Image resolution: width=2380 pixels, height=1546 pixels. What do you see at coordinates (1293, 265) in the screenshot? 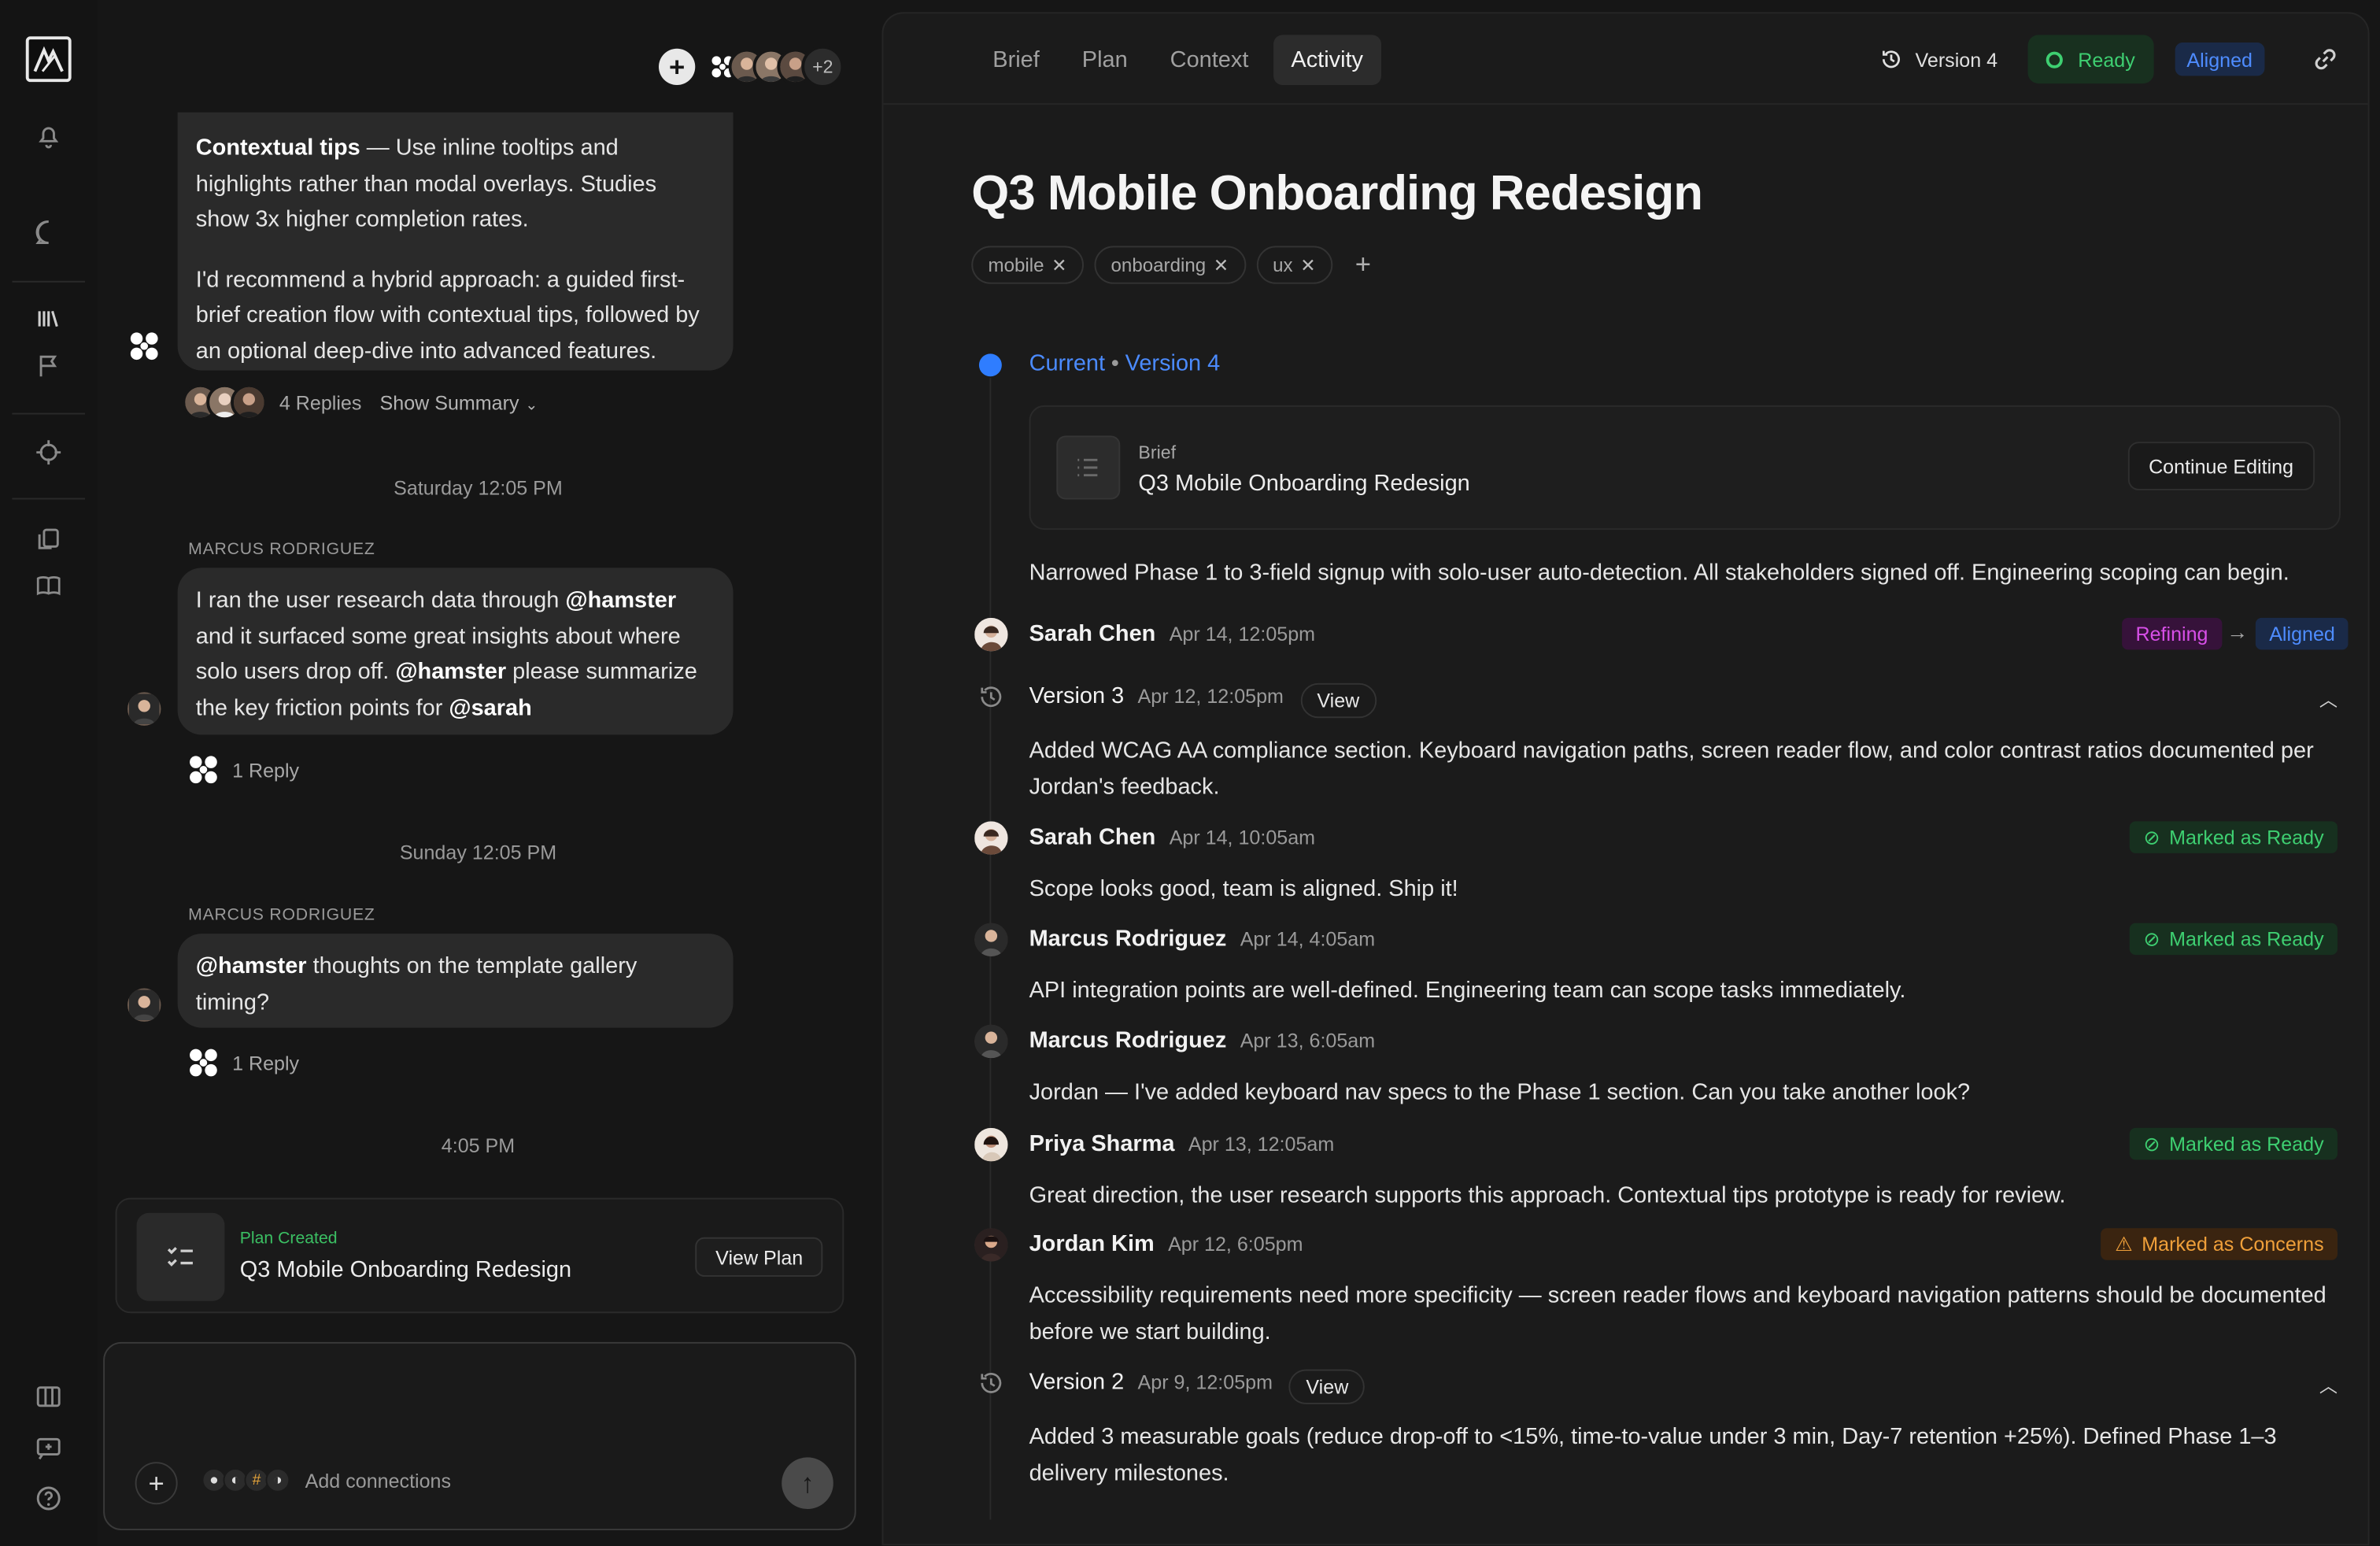
I see `tag-chip: ux ✕` at bounding box center [1293, 265].